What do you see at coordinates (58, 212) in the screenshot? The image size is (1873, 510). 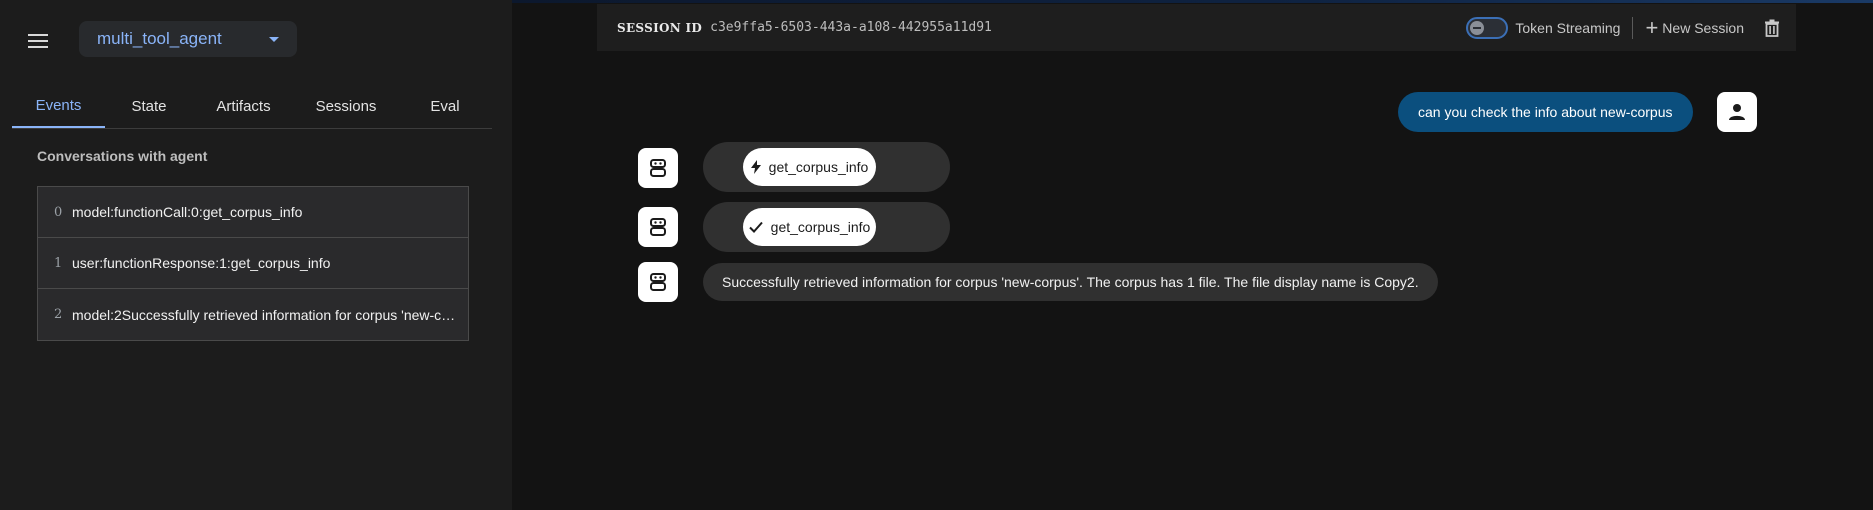 I see `event-index: 0` at bounding box center [58, 212].